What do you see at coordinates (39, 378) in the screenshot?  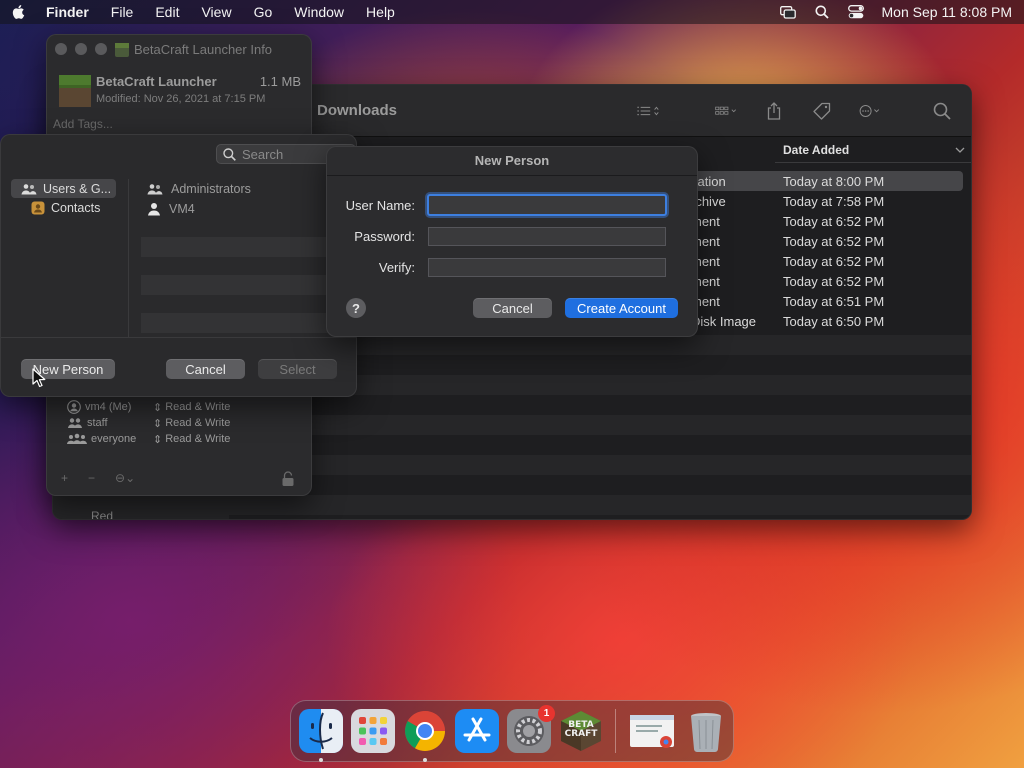 I see `mouse-cursor-icon` at bounding box center [39, 378].